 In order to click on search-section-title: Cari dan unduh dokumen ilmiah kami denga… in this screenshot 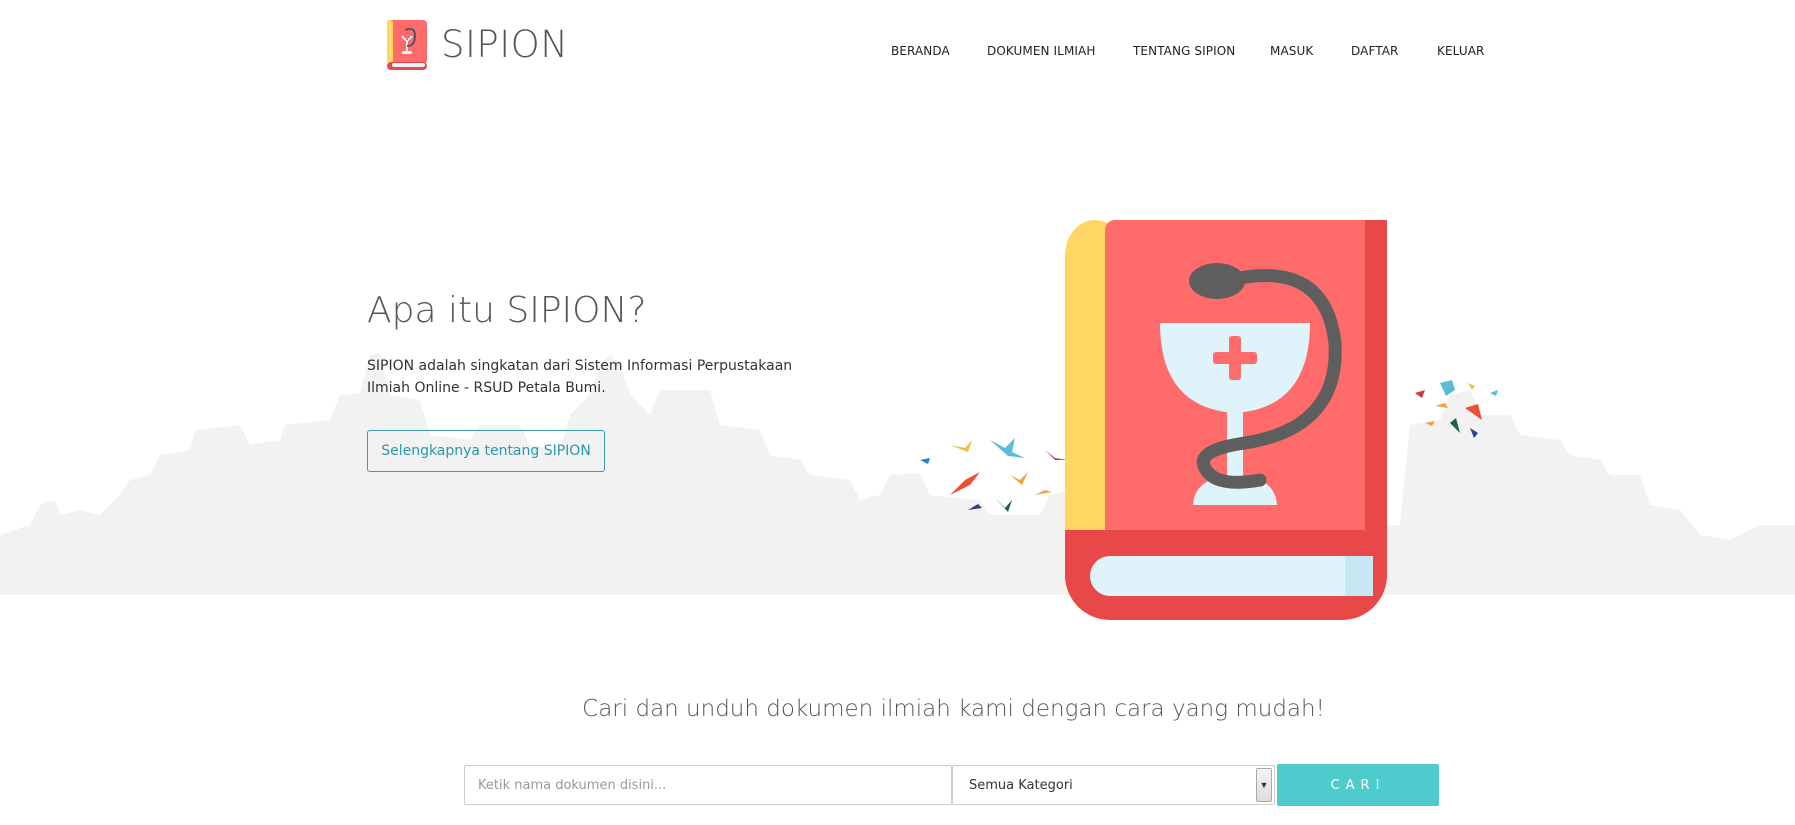, I will do `click(953, 709)`.